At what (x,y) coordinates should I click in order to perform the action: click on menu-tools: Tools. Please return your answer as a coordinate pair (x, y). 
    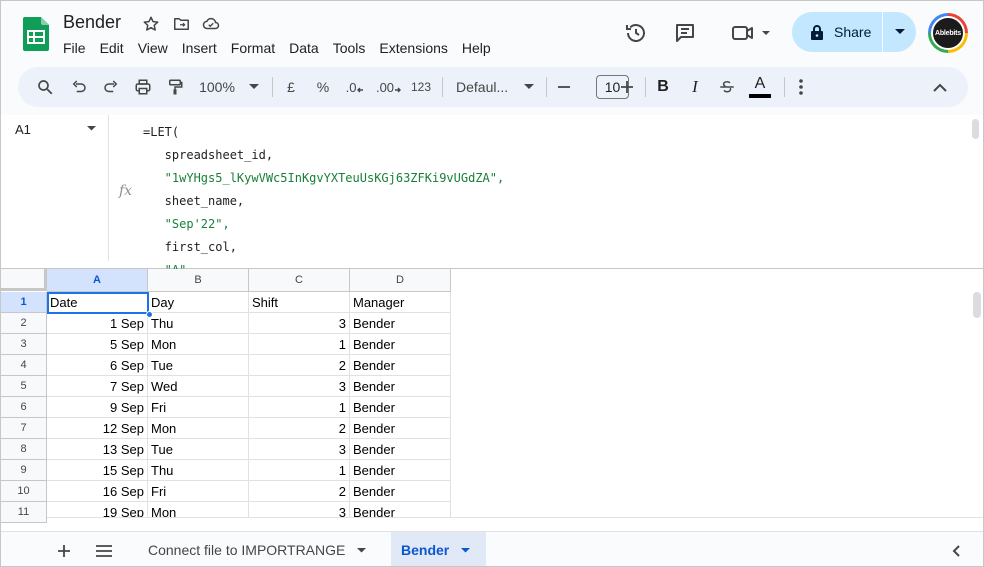
    Looking at the image, I should click on (349, 48).